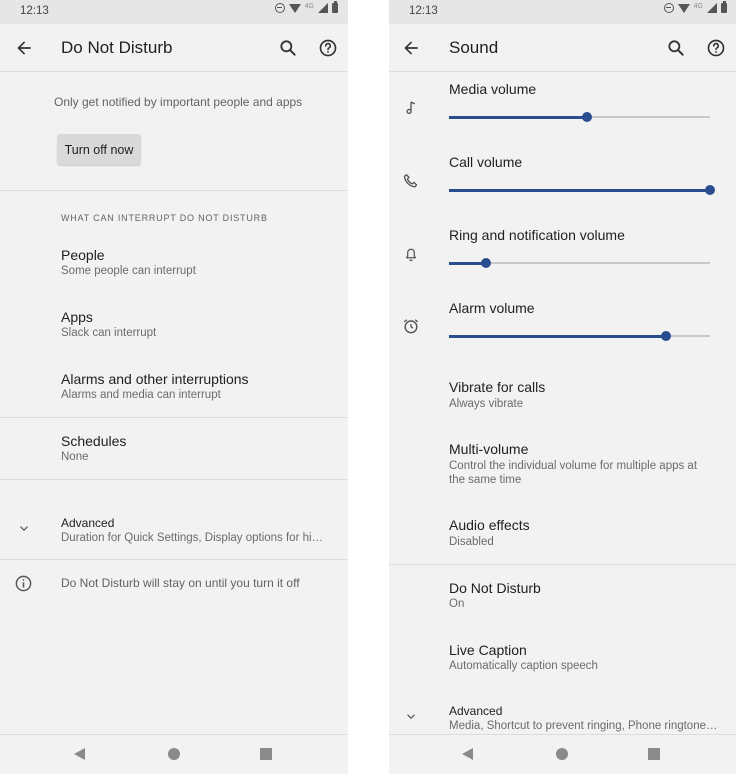 The height and width of the screenshot is (774, 736). I want to click on list-item-subtitle: Some people can interrupt, so click(128, 271).